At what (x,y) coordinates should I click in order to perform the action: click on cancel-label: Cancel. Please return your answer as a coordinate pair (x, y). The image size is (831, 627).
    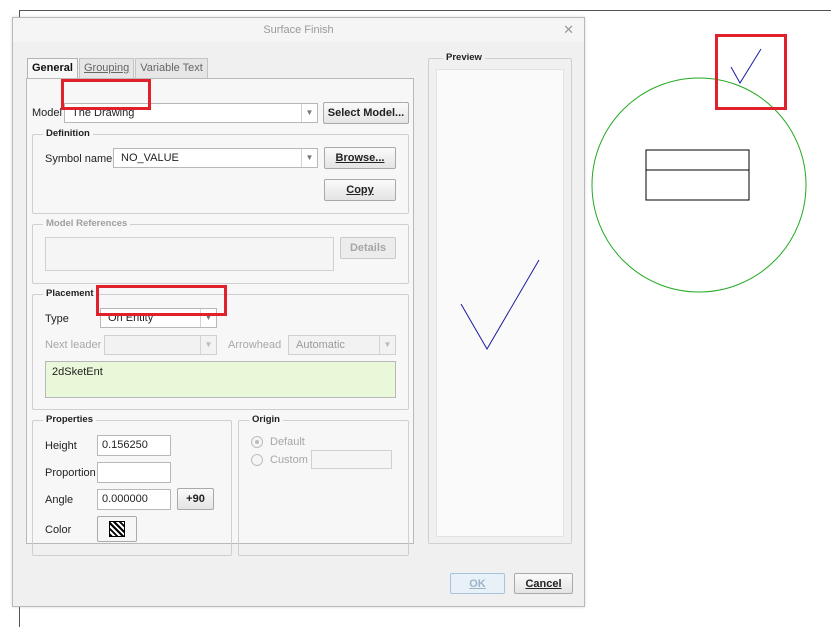
    Looking at the image, I should click on (543, 584).